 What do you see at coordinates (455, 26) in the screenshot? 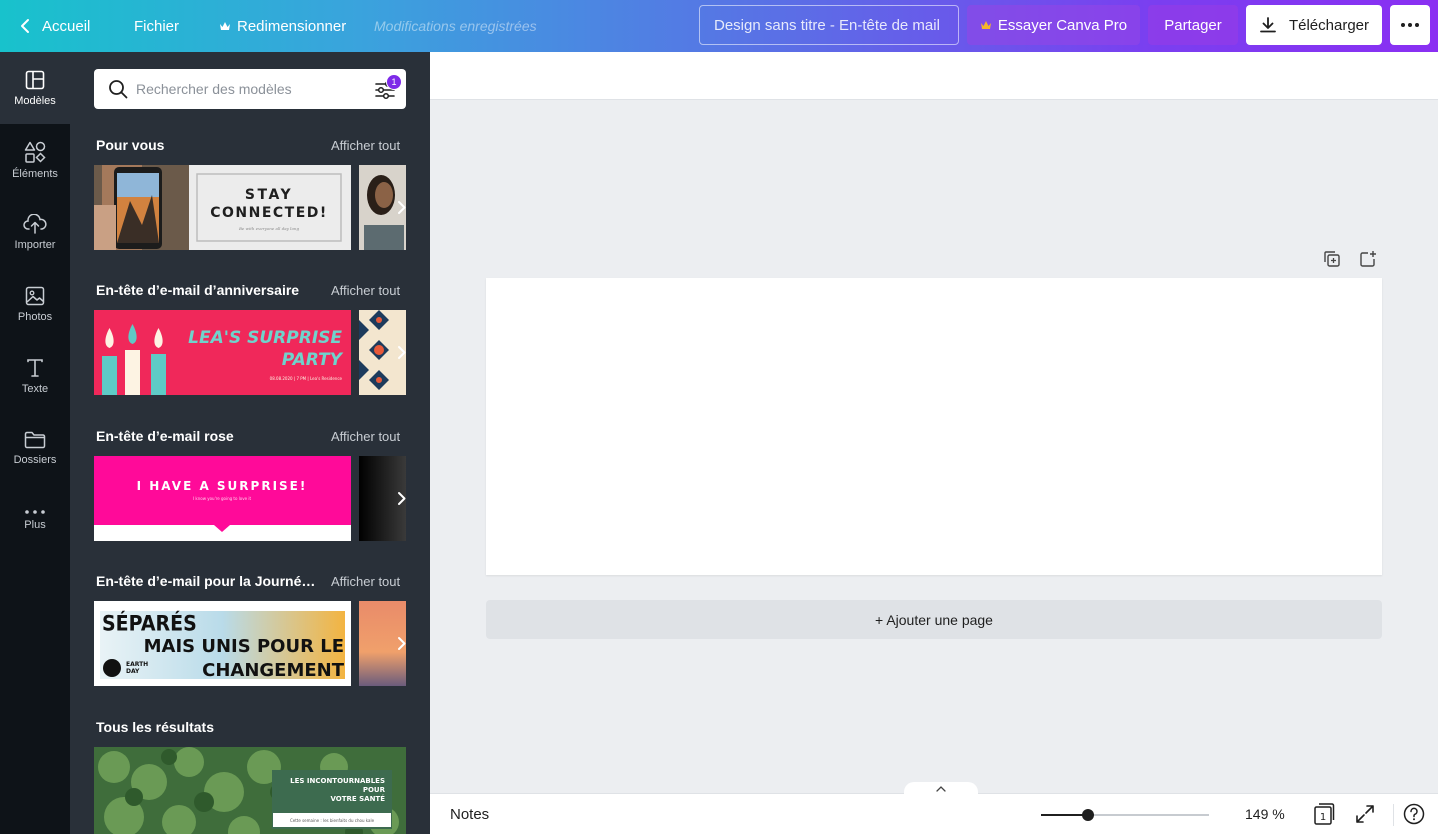
I see `save-status: Modifications enregistrées` at bounding box center [455, 26].